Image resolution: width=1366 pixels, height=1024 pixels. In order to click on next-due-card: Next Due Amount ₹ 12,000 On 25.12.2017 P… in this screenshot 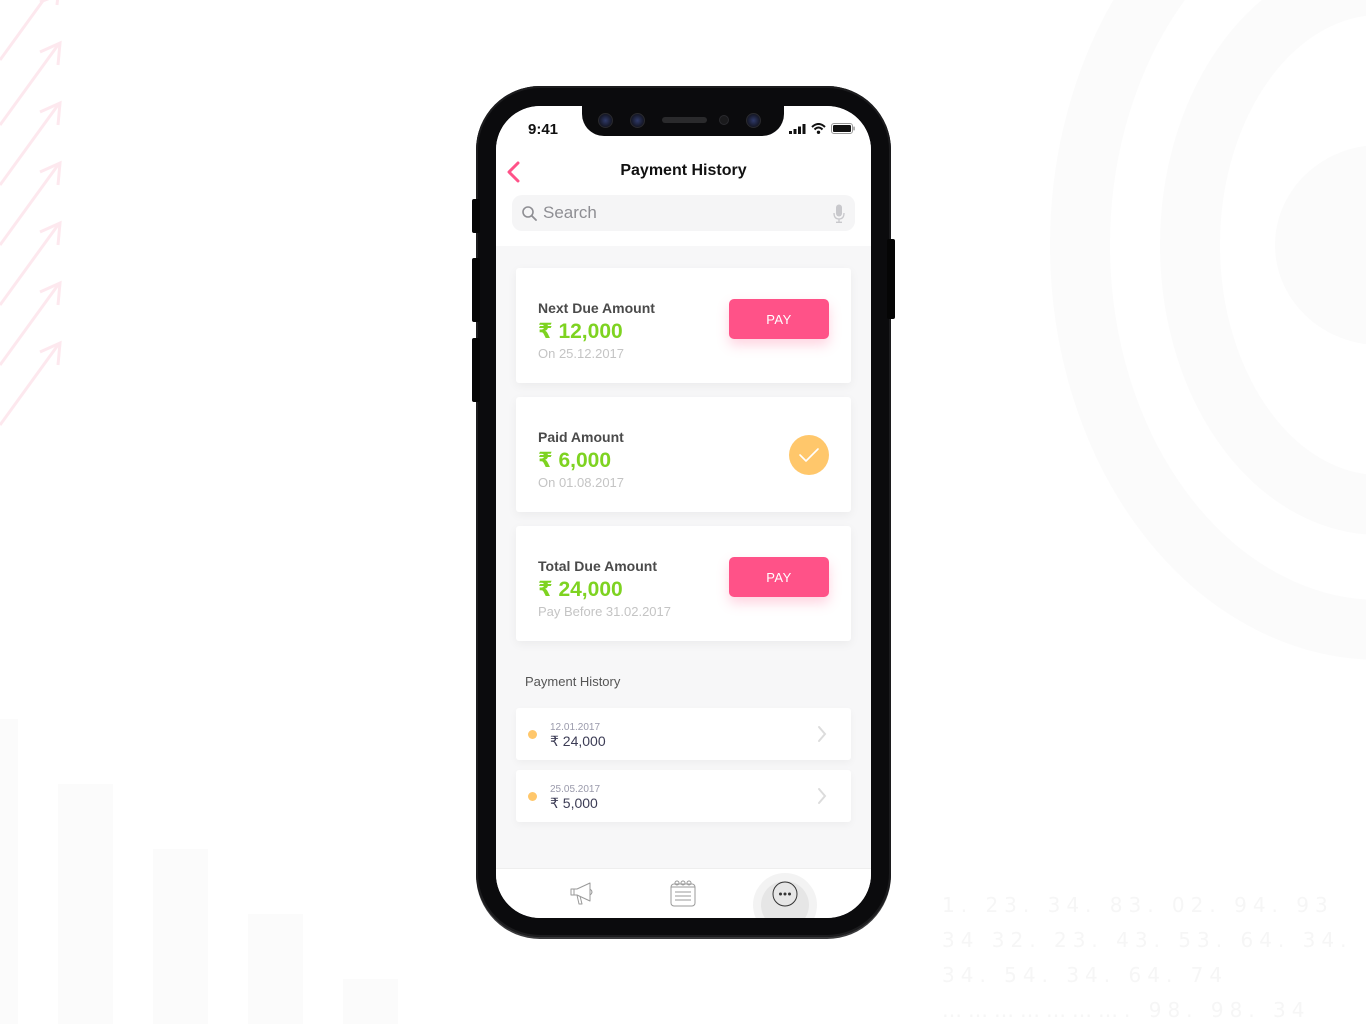, I will do `click(683, 325)`.